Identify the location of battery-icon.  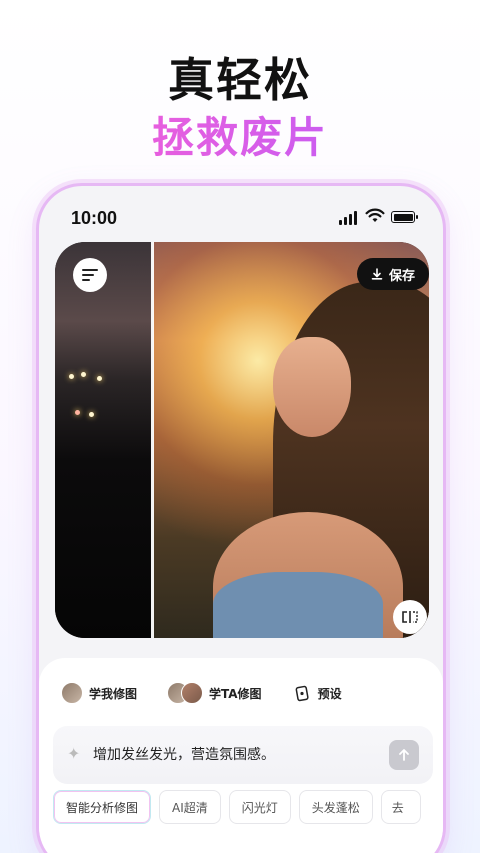
(404, 217).